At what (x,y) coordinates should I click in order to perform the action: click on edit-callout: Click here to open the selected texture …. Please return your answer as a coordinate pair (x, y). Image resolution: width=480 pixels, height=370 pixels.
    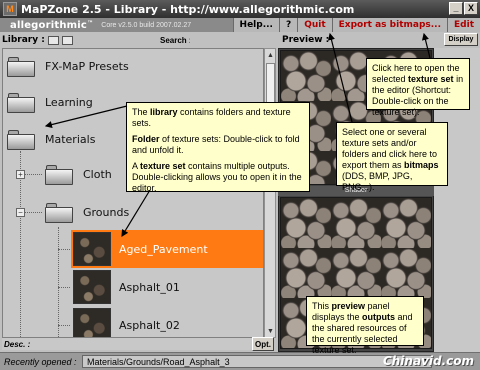
    Looking at the image, I should click on (418, 87).